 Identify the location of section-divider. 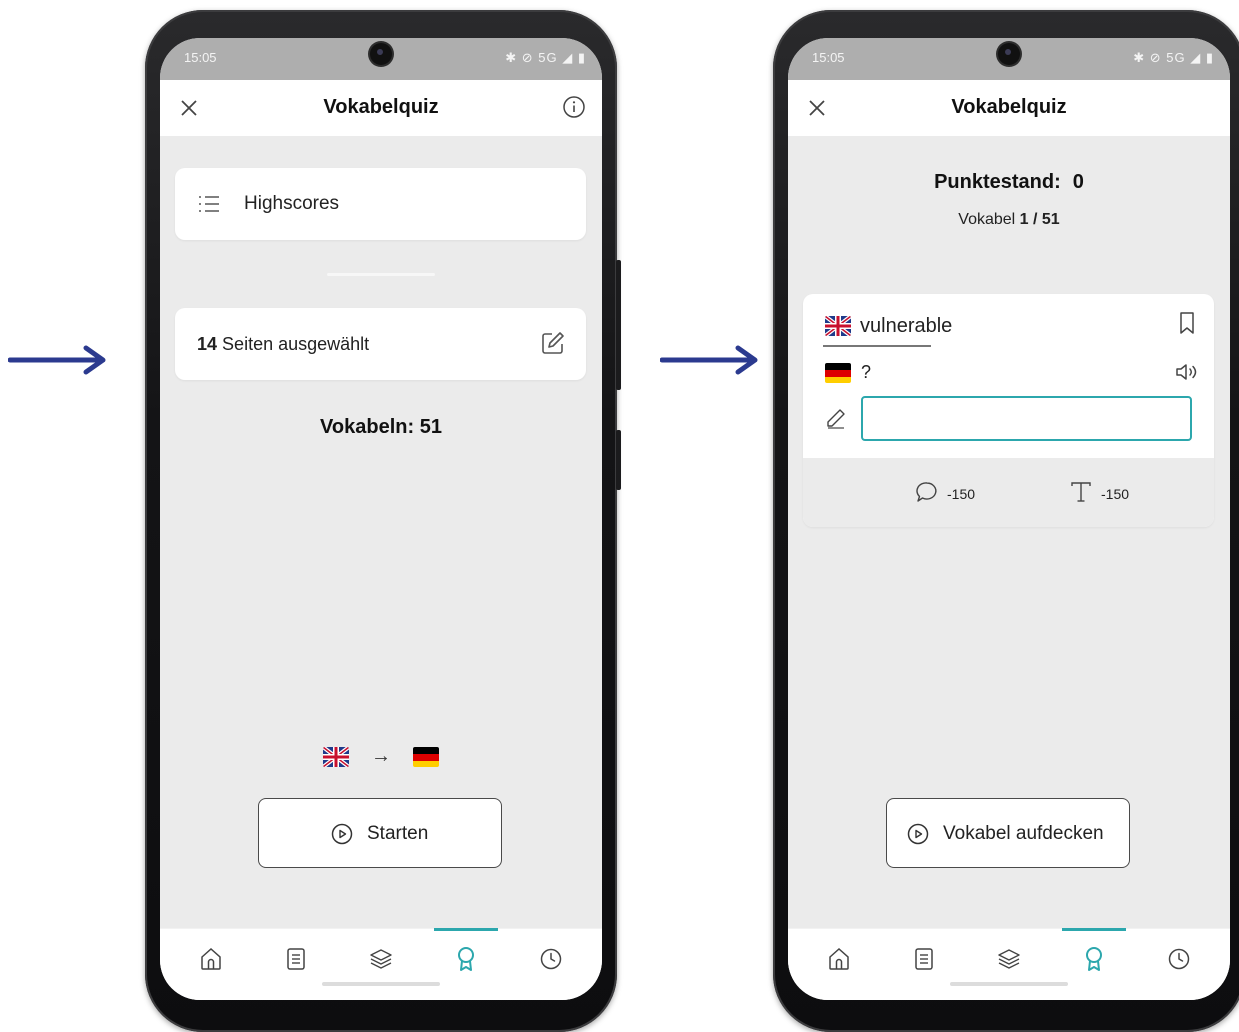
(381, 274).